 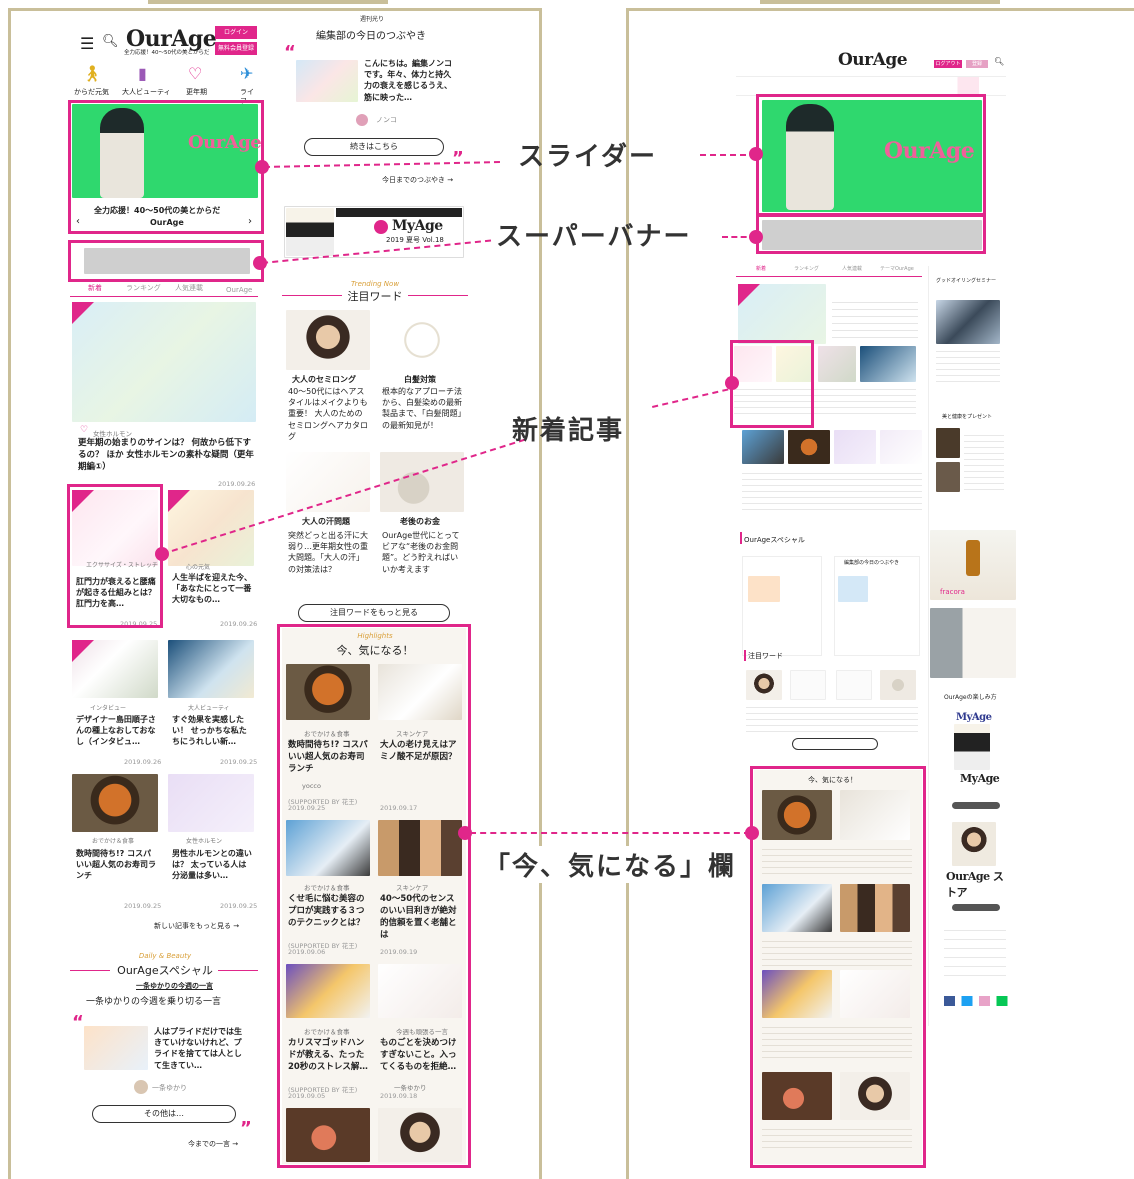 What do you see at coordinates (980, 778) in the screenshot?
I see `side-myage-logo-2: MyAge` at bounding box center [980, 778].